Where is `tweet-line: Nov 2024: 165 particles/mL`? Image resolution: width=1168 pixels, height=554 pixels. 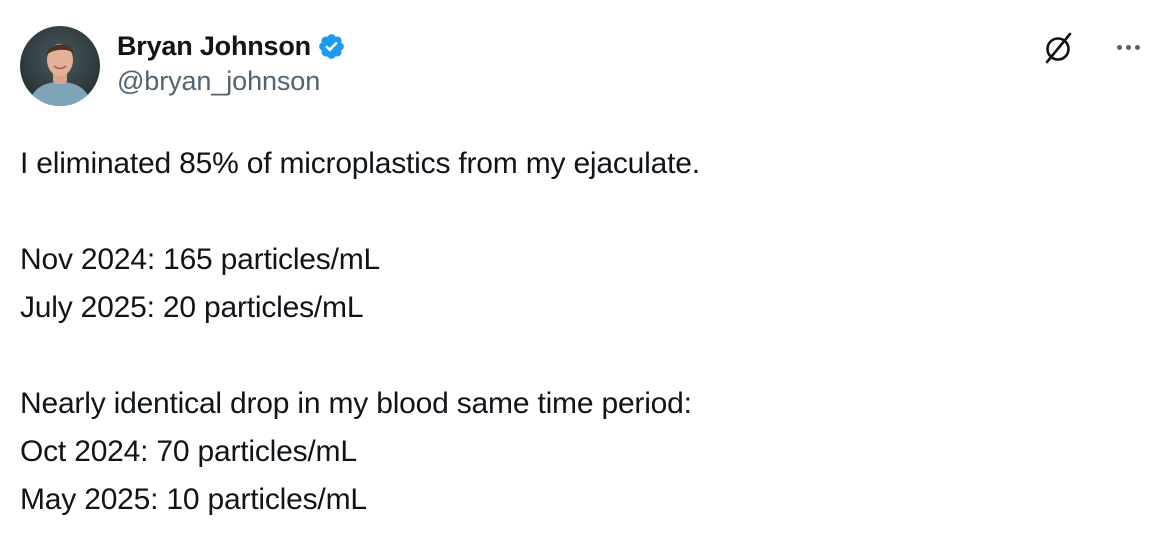 tweet-line: Nov 2024: 165 particles/mL is located at coordinates (200, 259).